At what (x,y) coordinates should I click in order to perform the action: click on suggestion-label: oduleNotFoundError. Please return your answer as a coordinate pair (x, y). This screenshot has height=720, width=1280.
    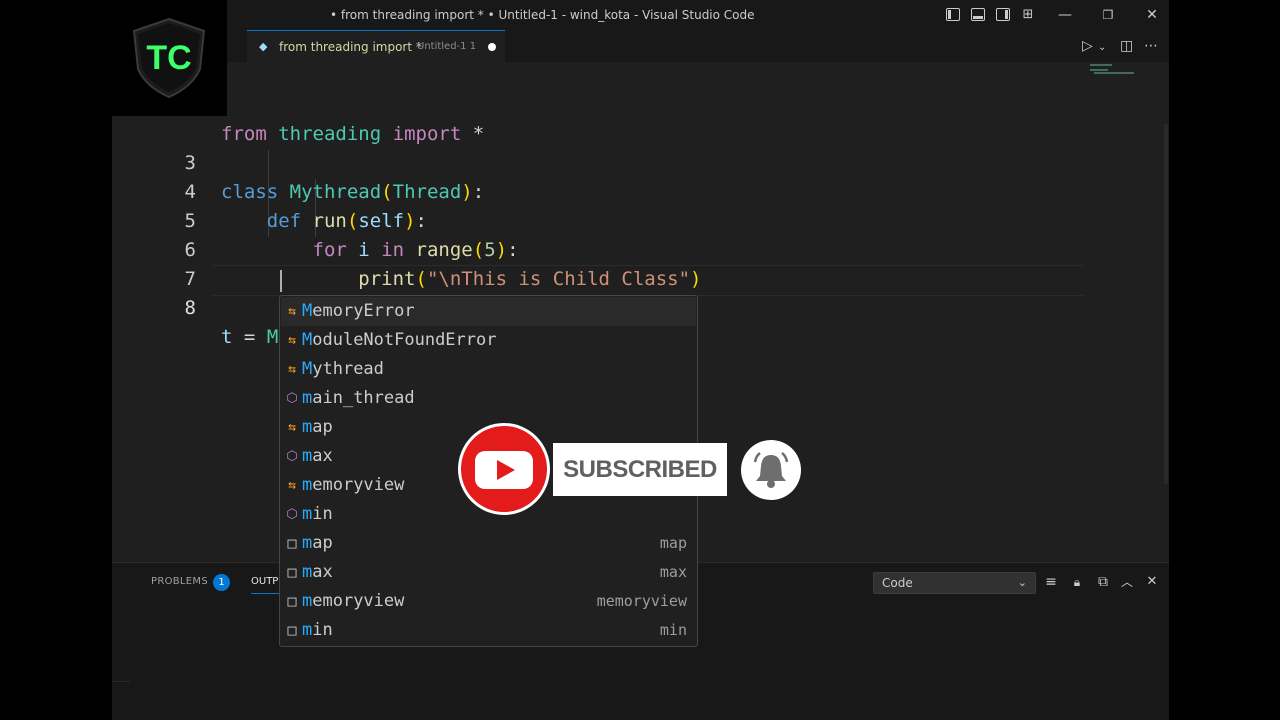
    Looking at the image, I should click on (404, 340).